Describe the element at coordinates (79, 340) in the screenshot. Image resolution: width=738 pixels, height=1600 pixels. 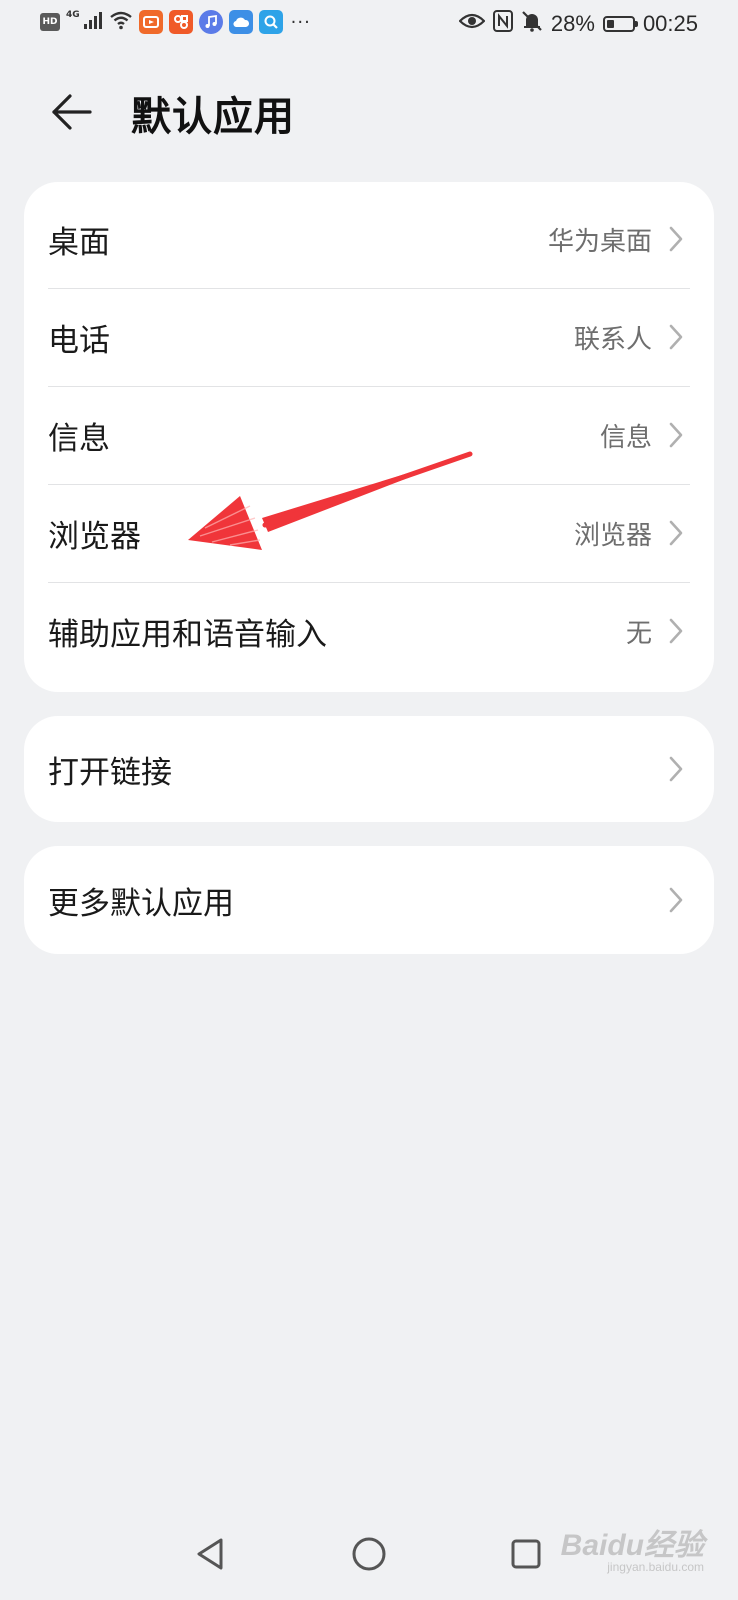
I see `setting-label: 电话` at that location.